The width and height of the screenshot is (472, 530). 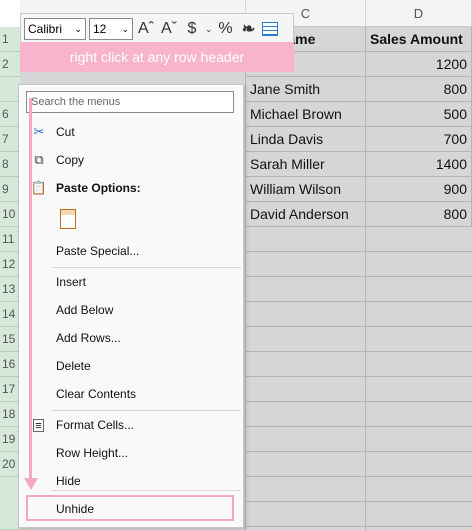 I want to click on mini-toolbar: Calibri ⌄ 12 ⌄ Aˆ Aˇ $ ⌄ % ❧, so click(x=157, y=29).